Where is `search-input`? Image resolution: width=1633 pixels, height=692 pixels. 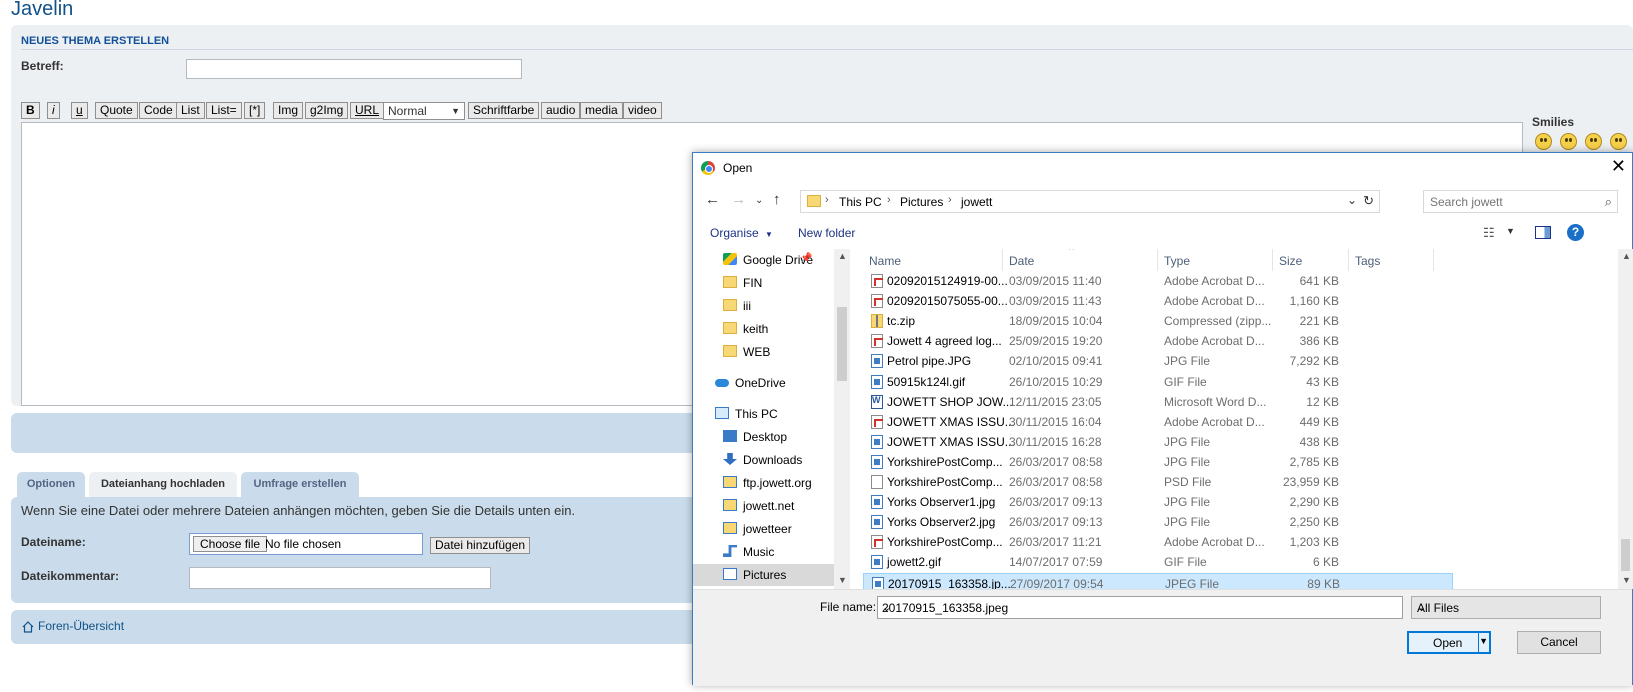
search-input is located at coordinates (1508, 201).